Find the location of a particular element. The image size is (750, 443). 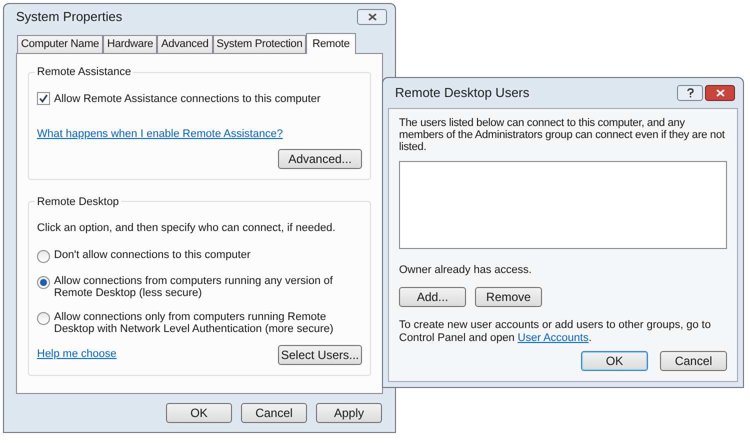

tab: Hardware is located at coordinates (130, 44).